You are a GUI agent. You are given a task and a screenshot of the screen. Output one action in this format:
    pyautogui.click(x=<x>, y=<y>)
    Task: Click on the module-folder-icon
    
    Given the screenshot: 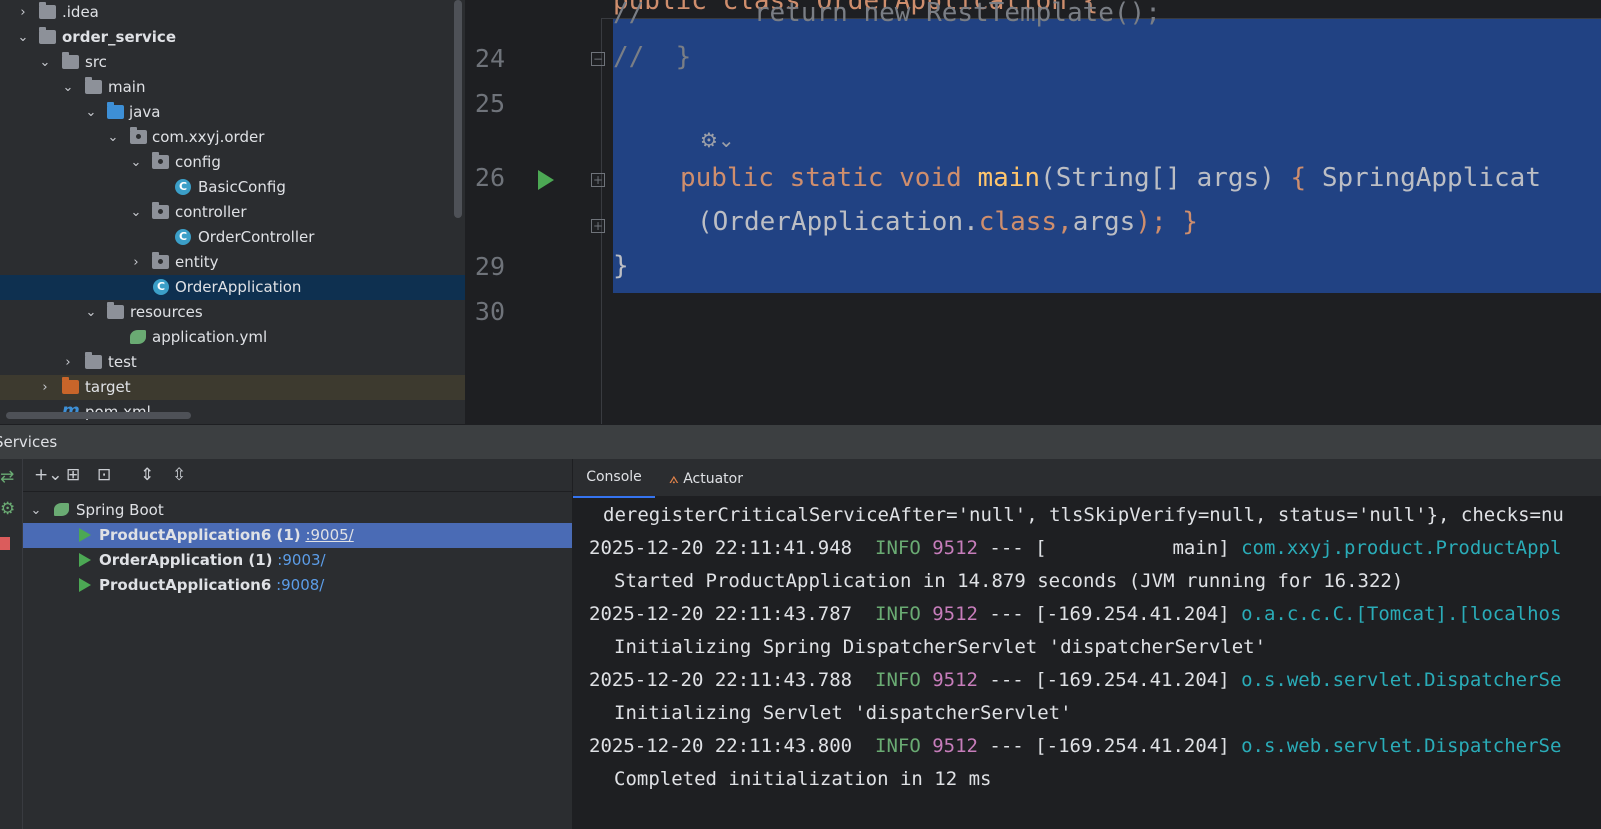 What is the action you would take?
    pyautogui.click(x=47, y=35)
    